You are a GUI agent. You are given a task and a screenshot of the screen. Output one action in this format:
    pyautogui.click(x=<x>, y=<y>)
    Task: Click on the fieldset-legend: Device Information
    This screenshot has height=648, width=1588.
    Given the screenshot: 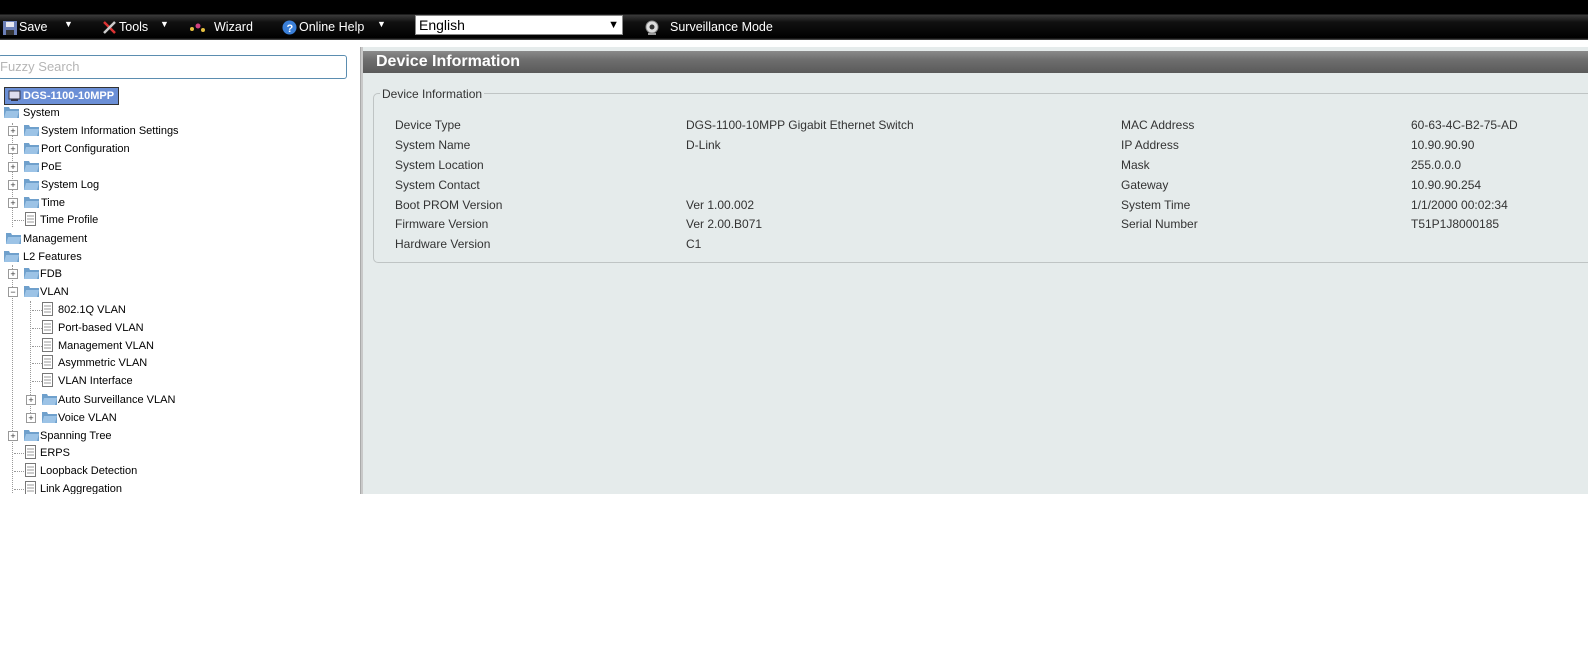 What is the action you would take?
    pyautogui.click(x=432, y=94)
    